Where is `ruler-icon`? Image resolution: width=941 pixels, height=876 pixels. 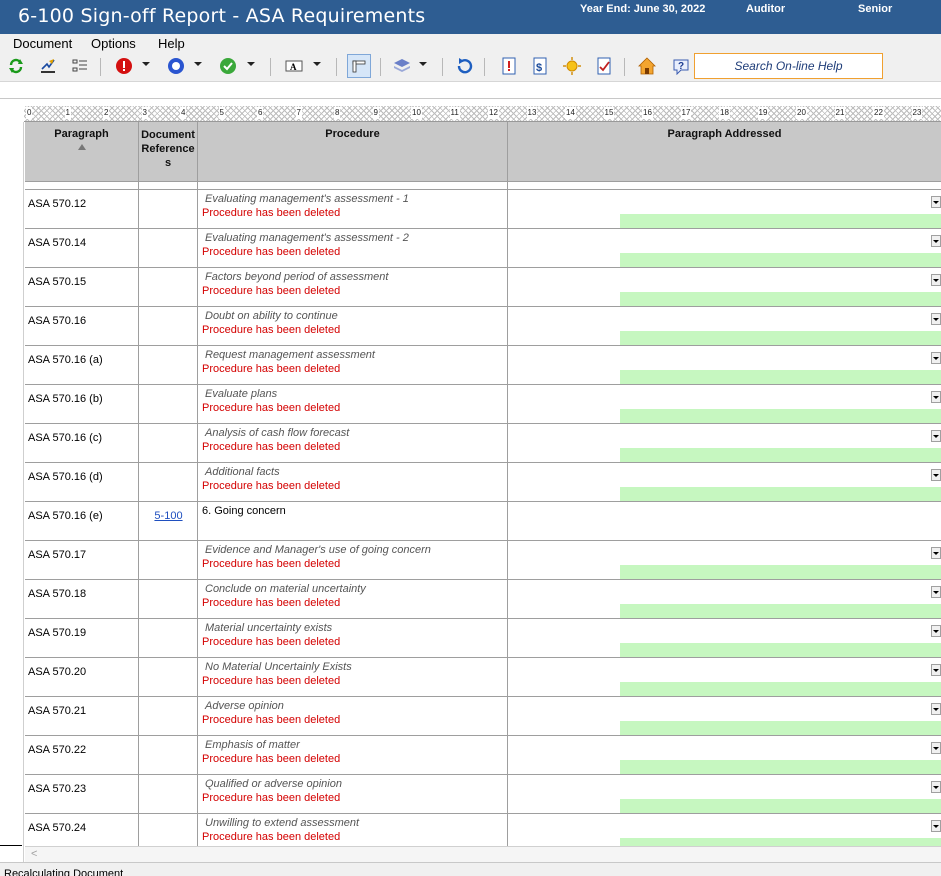
ruler-icon is located at coordinates (359, 66).